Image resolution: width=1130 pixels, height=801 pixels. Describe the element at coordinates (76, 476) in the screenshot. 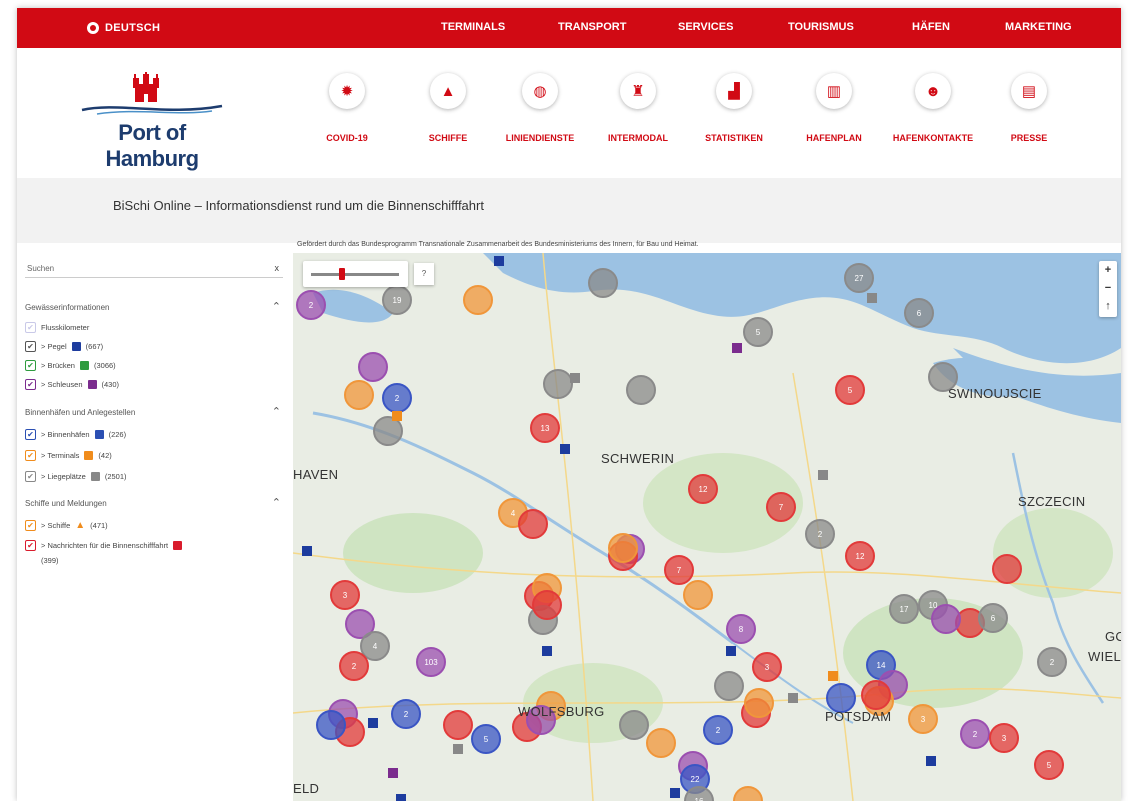

I see `layer-liegeplaetze: ✔ > Liegeplätze (2501)` at that location.